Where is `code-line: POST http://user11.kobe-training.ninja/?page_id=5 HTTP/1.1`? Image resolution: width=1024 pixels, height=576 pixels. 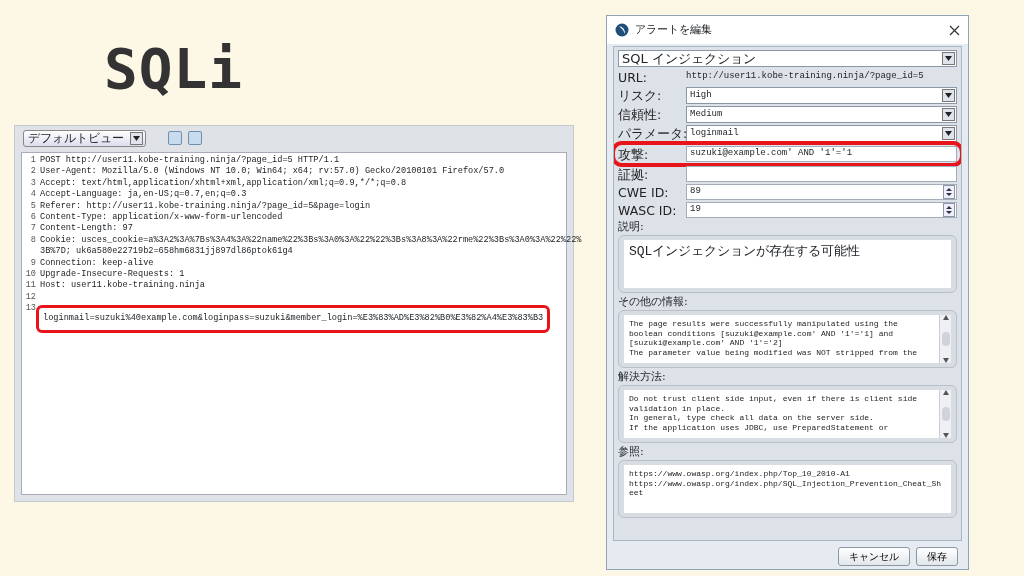 code-line: POST http://user11.kobe-training.ninja/?page_id=5 HTTP/1.1 is located at coordinates (190, 160).